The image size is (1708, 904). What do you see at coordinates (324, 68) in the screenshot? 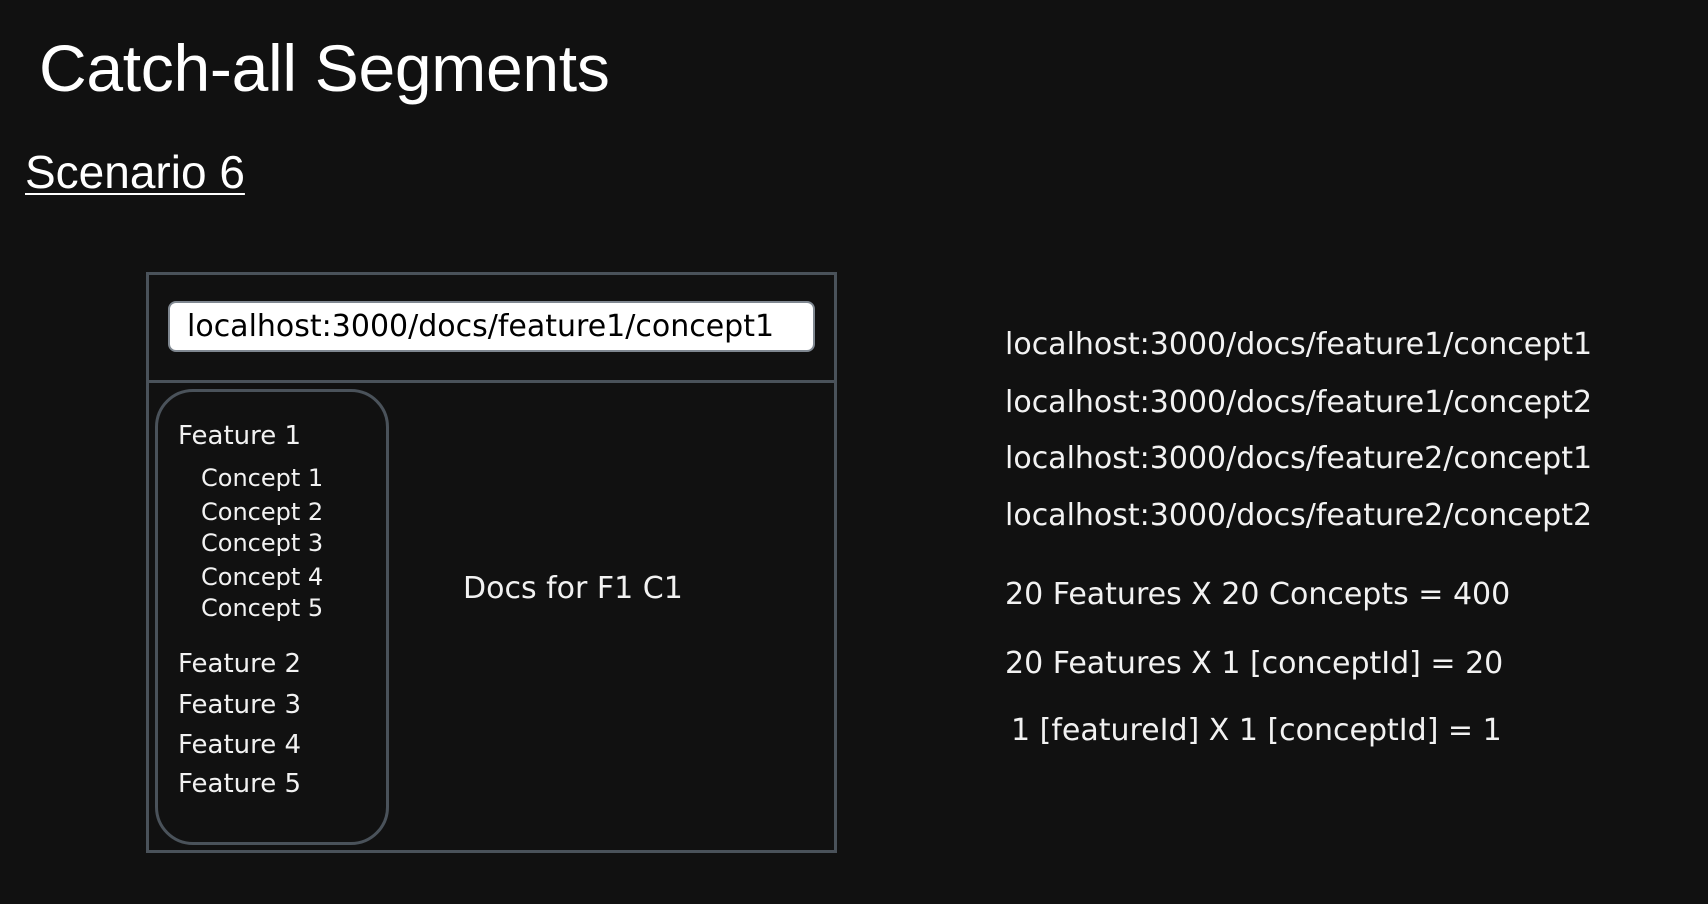
I see `slide-title: Catch-all Segments` at bounding box center [324, 68].